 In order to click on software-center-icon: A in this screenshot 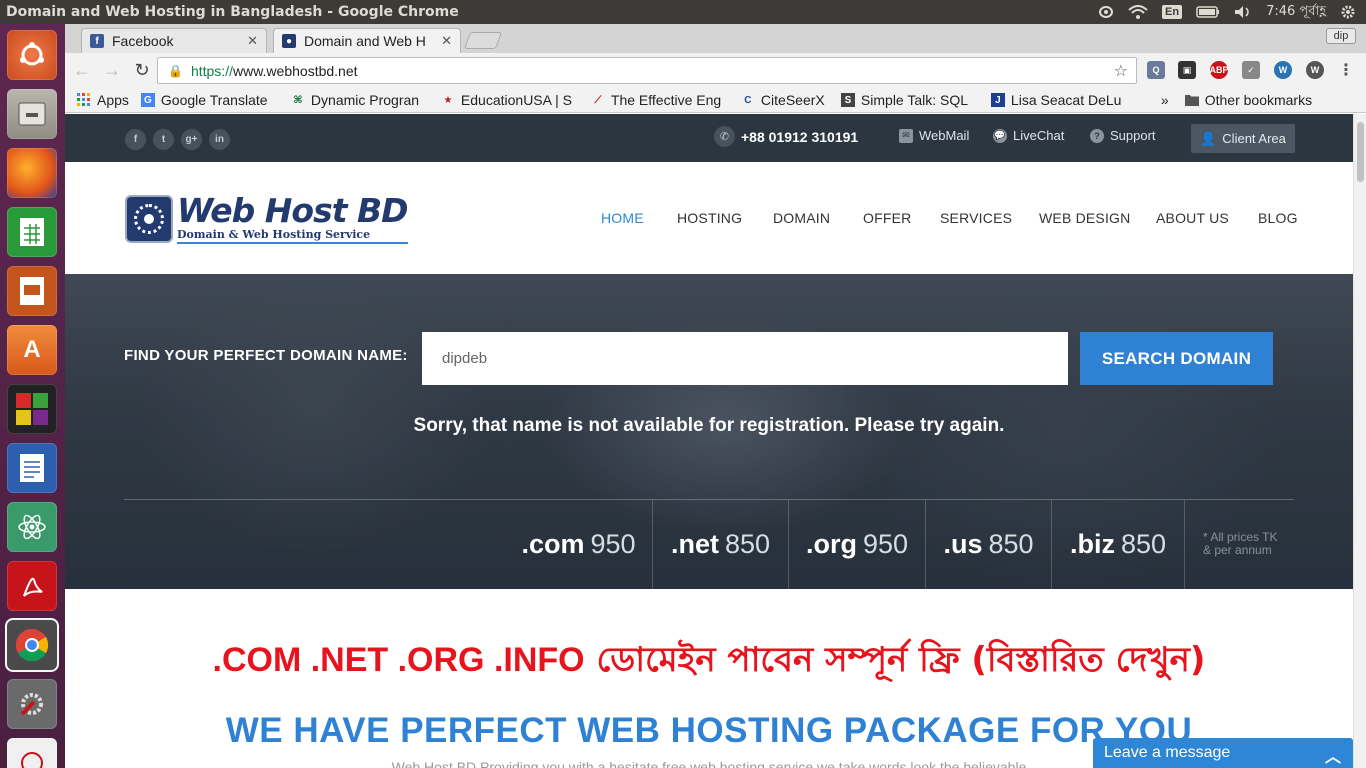, I will do `click(32, 350)`.